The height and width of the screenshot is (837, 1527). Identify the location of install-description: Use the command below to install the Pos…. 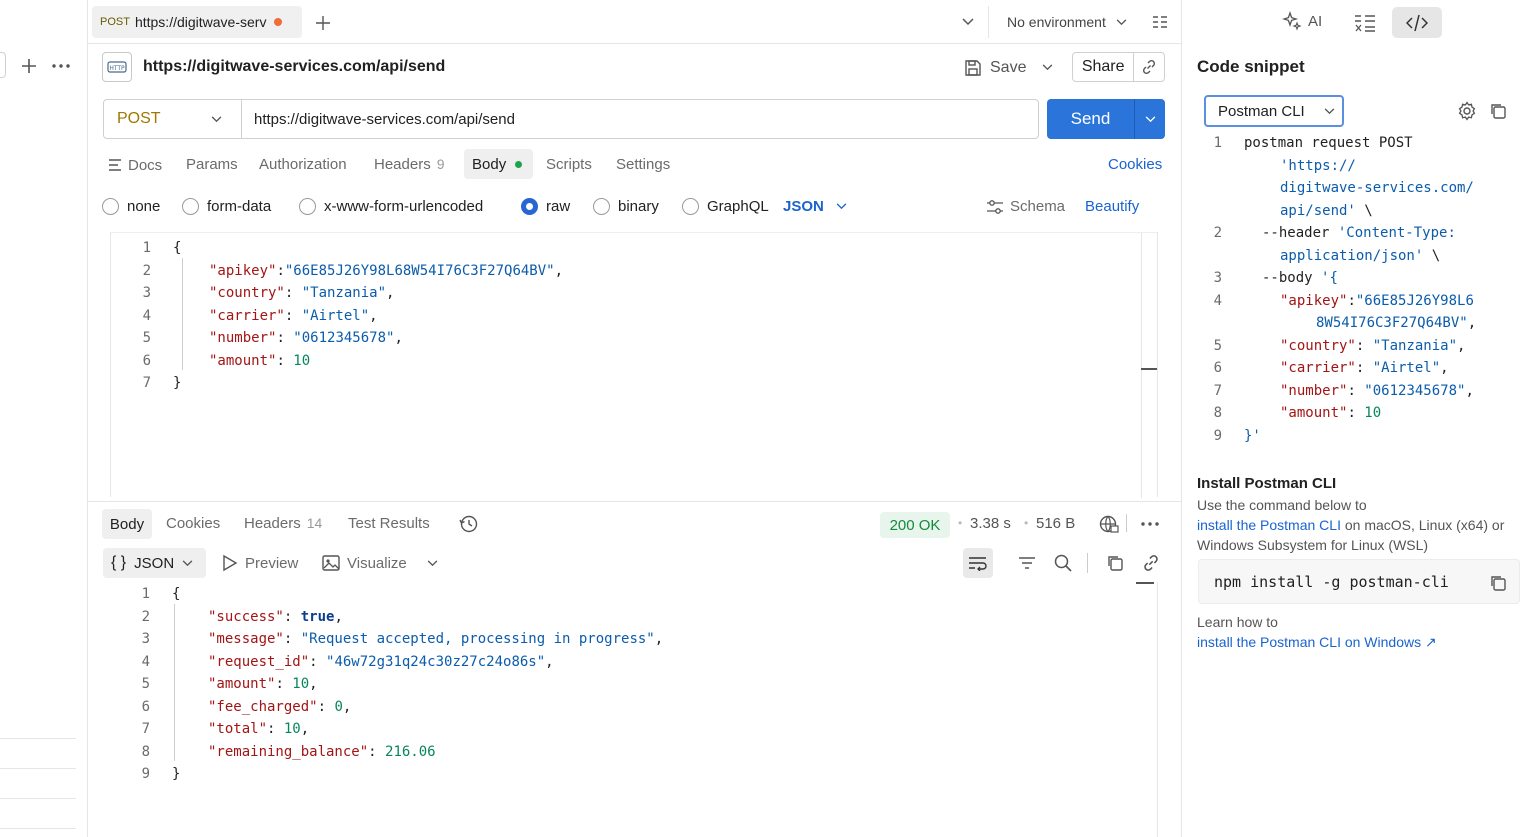
(1351, 525).